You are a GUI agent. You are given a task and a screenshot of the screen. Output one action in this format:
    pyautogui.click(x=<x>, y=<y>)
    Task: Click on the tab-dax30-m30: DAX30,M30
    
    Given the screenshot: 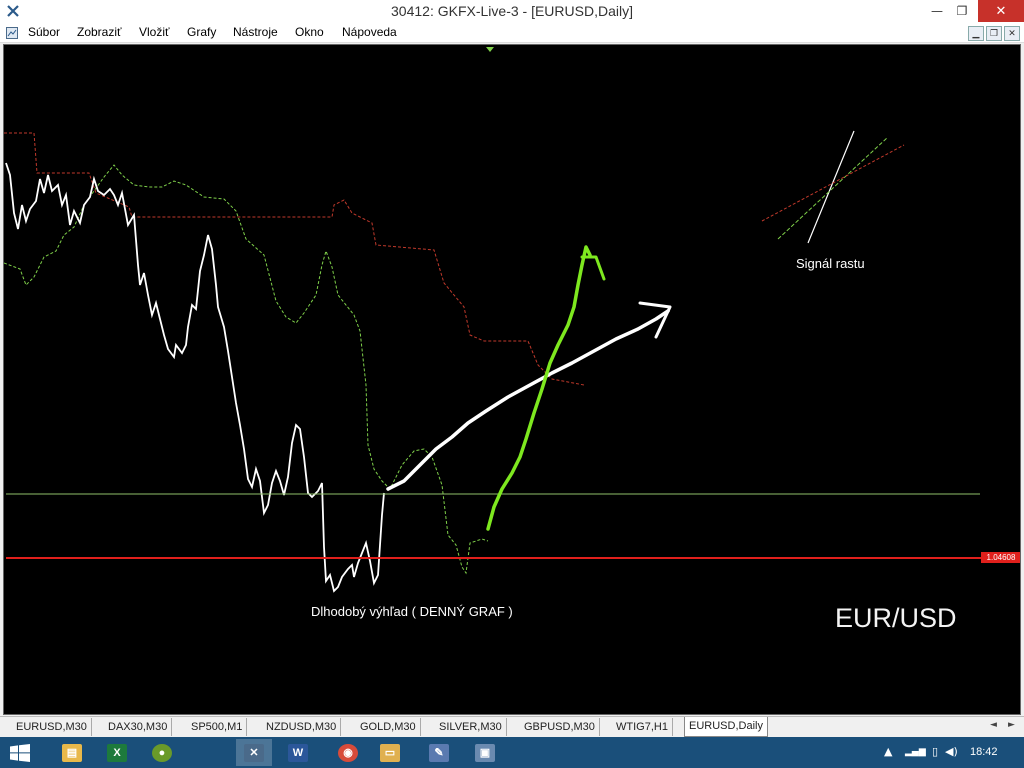 What is the action you would take?
    pyautogui.click(x=138, y=727)
    